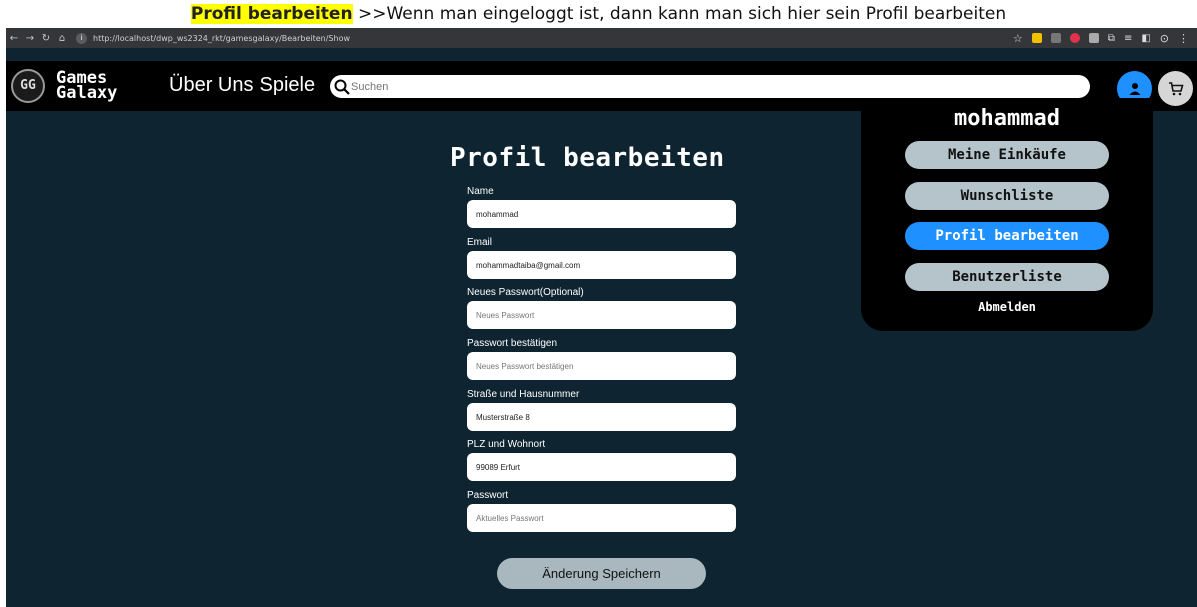 The width and height of the screenshot is (1197, 607). I want to click on search-input, so click(701, 86).